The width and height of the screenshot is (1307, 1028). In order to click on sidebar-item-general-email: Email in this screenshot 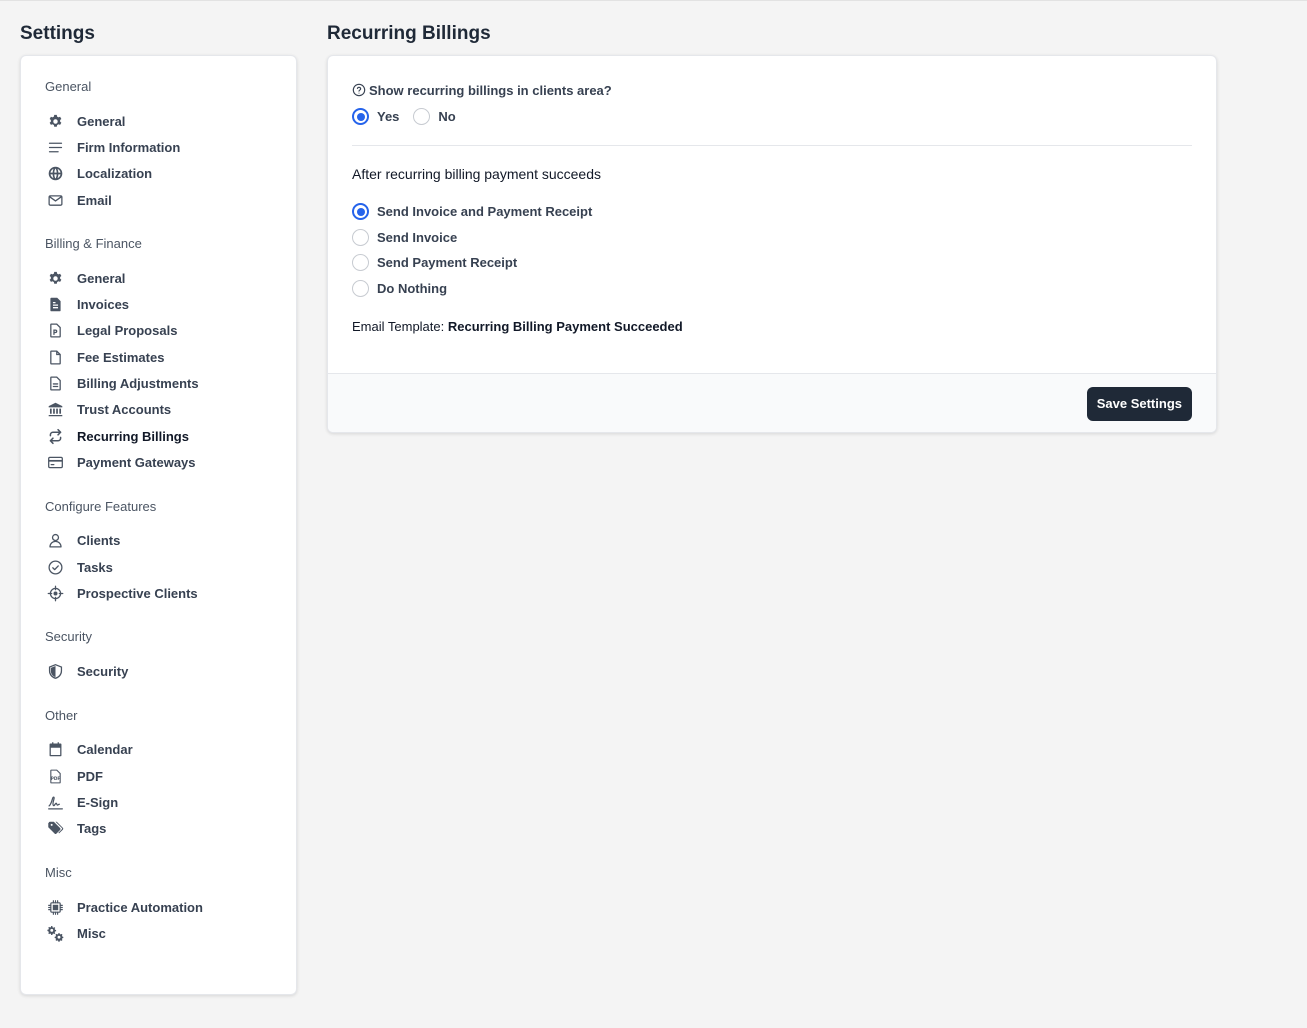, I will do `click(158, 200)`.